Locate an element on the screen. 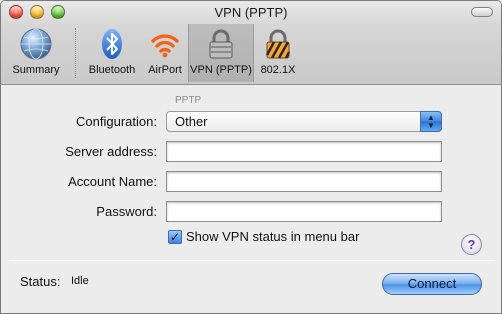  globe-icon is located at coordinates (36, 44).